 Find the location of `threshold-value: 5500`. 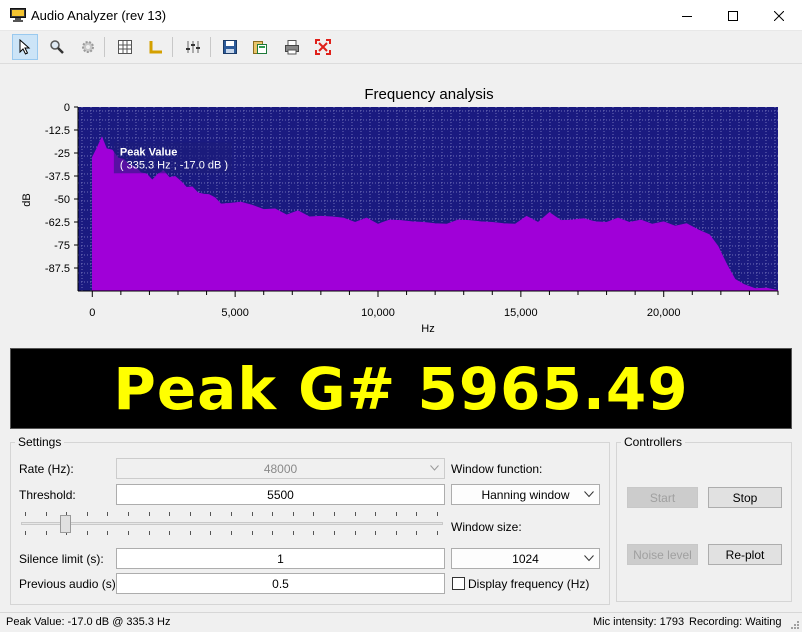

threshold-value: 5500 is located at coordinates (280, 494).